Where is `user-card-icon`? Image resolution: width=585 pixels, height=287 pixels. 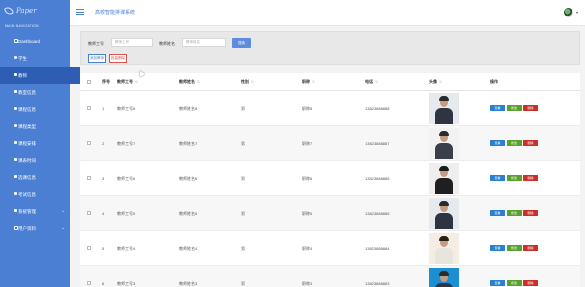 user-card-icon is located at coordinates (16, 228).